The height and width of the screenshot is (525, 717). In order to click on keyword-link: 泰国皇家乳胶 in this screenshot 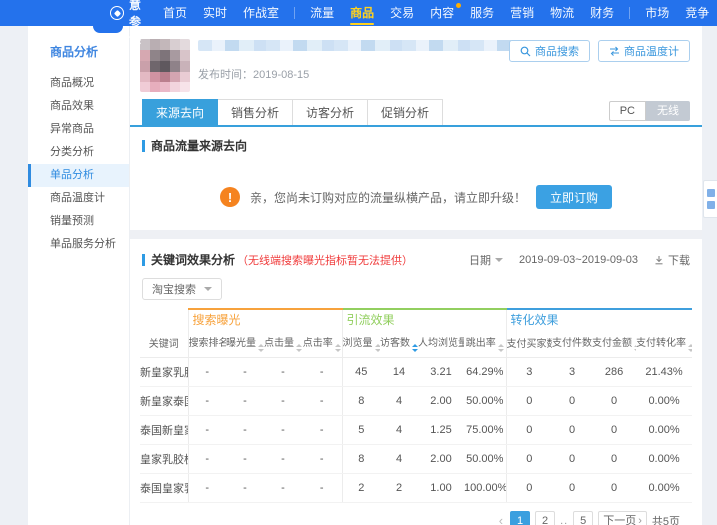, I will do `click(164, 488)`.